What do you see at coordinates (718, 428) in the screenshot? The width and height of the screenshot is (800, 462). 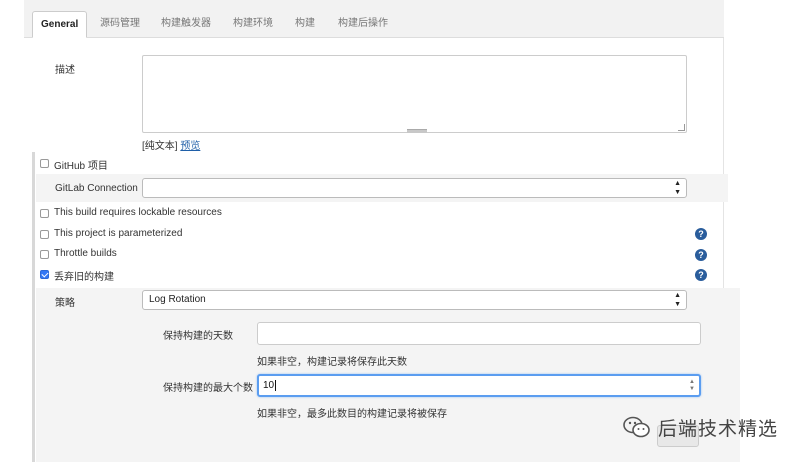 I see `watermark-text: 后端技术精选` at bounding box center [718, 428].